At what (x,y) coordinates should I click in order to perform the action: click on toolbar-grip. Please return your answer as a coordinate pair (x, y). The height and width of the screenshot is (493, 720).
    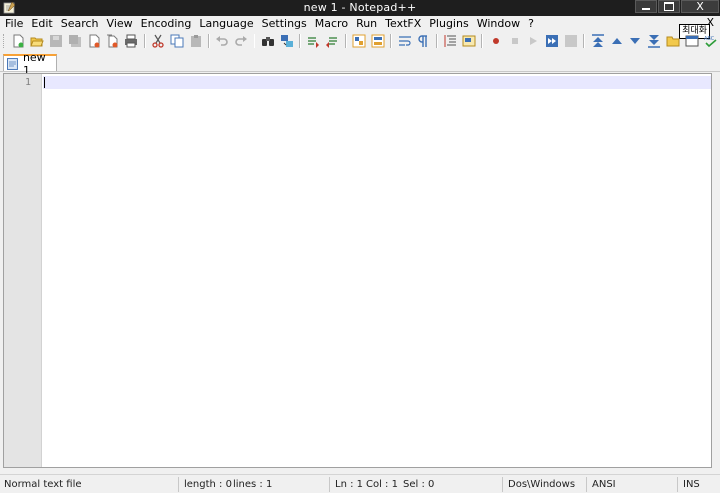
    Looking at the image, I should click on (5, 41).